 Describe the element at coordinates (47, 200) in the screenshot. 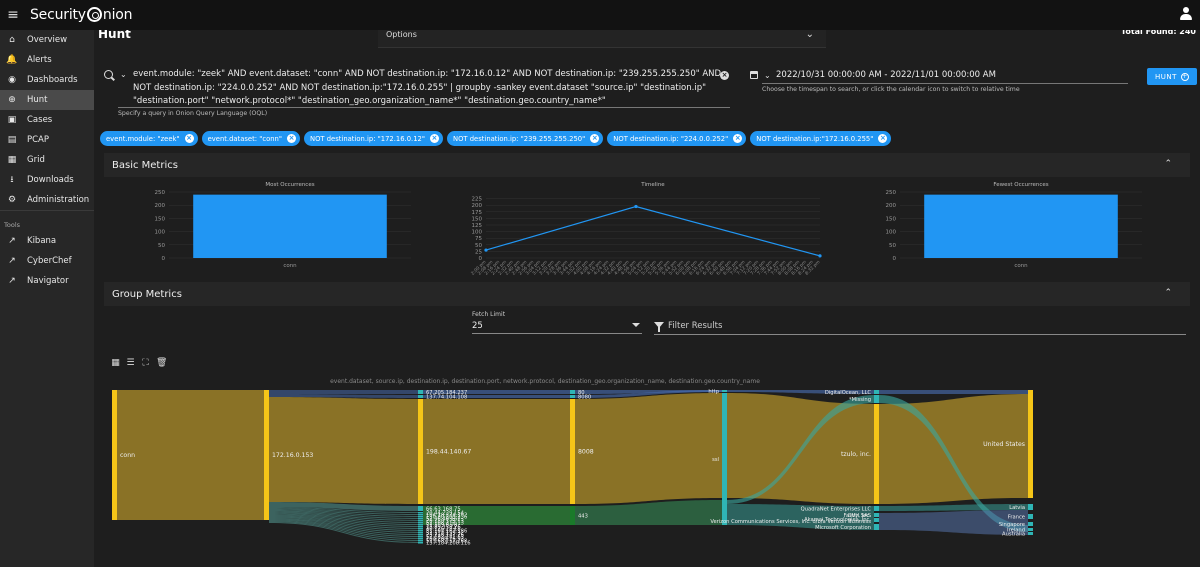

I see `sidebar-item-administration: ⚙ Administration` at that location.